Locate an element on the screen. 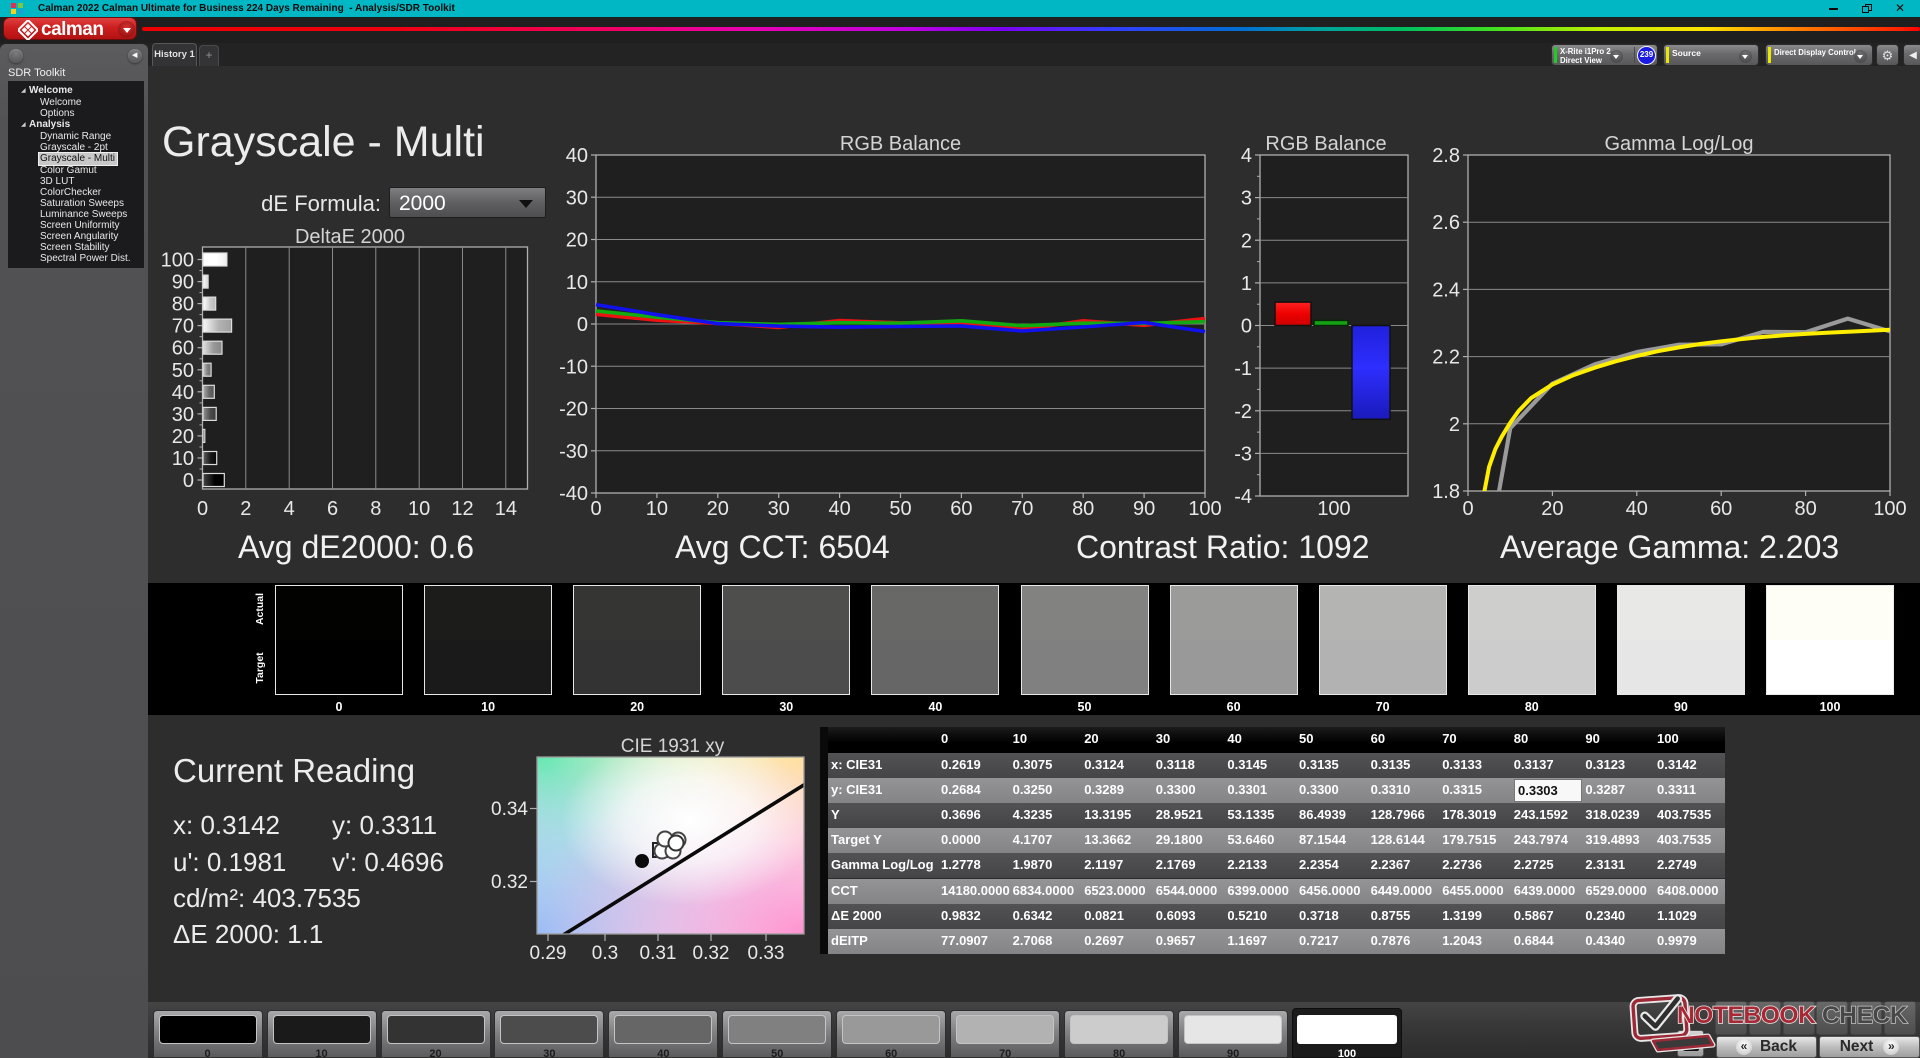 This screenshot has height=1058, width=1920. svg-text: 8 is located at coordinates (375, 509).